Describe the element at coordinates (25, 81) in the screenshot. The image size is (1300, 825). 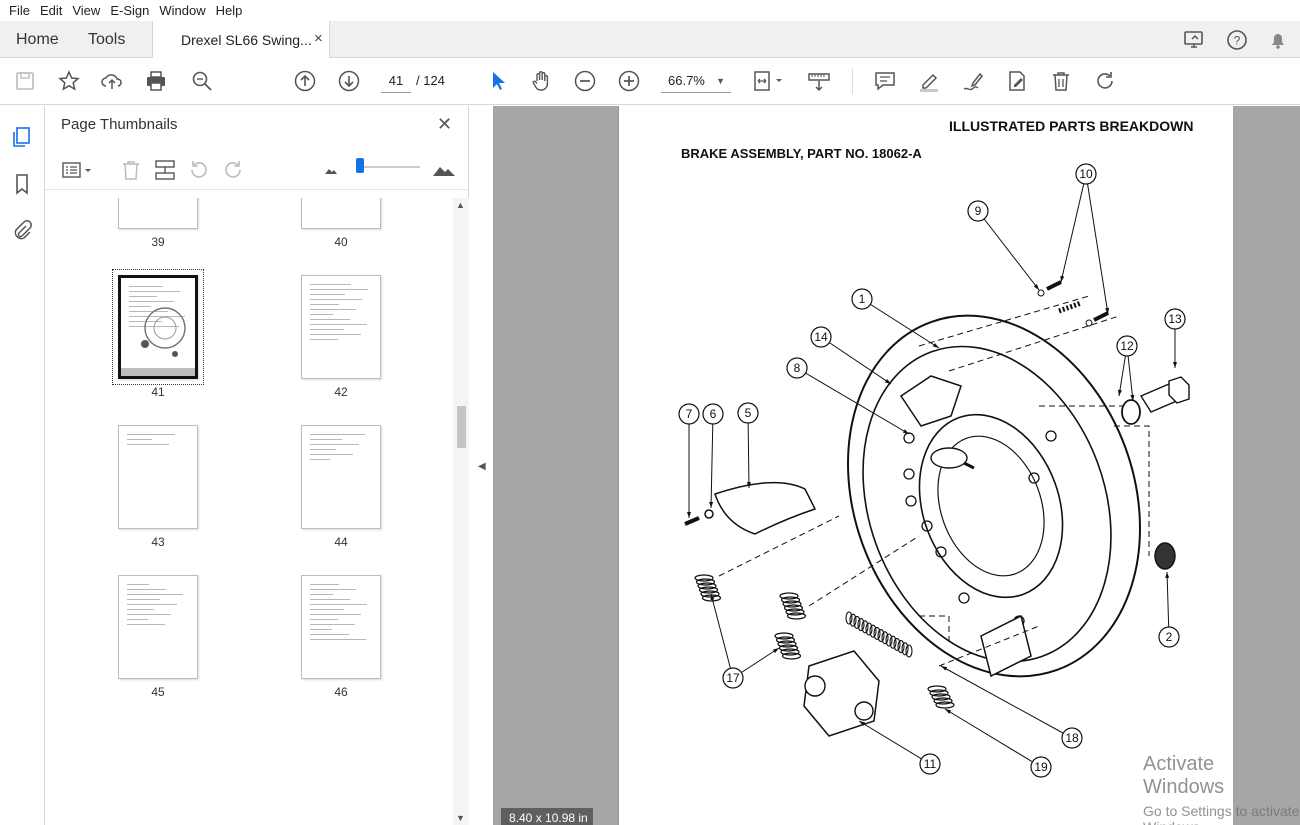
I see `save-icon` at that location.